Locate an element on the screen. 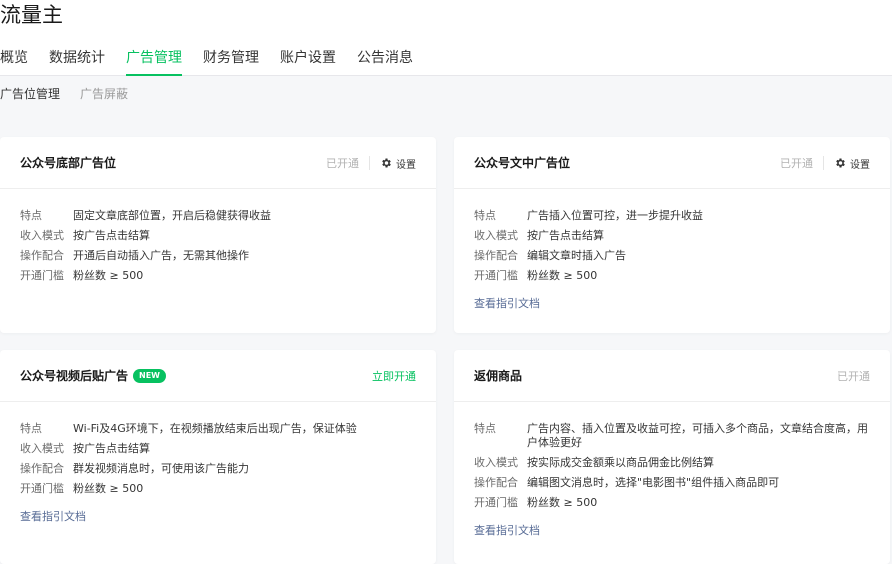 This screenshot has width=892, height=564. card-header: 公众号视频后贴广告 NEW 立即开通 is located at coordinates (218, 376).